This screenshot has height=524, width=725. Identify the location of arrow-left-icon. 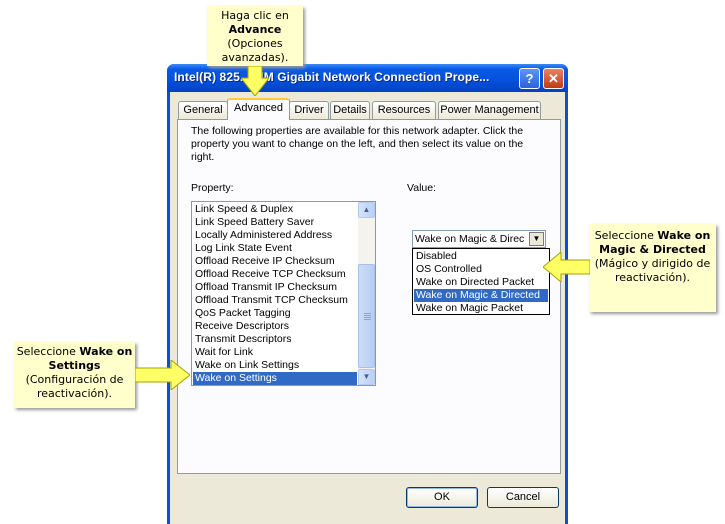
(566, 267).